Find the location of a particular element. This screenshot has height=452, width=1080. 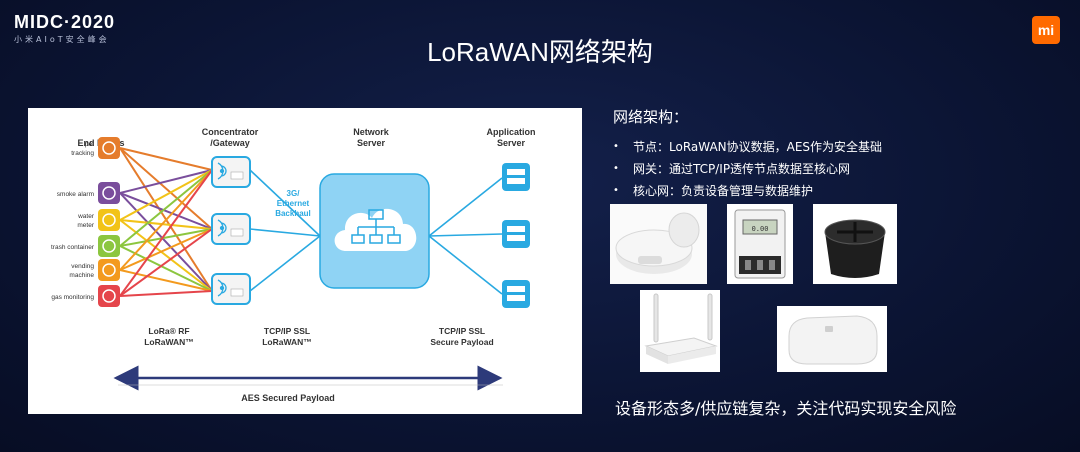

vending-machine-icon is located at coordinates (109, 270).